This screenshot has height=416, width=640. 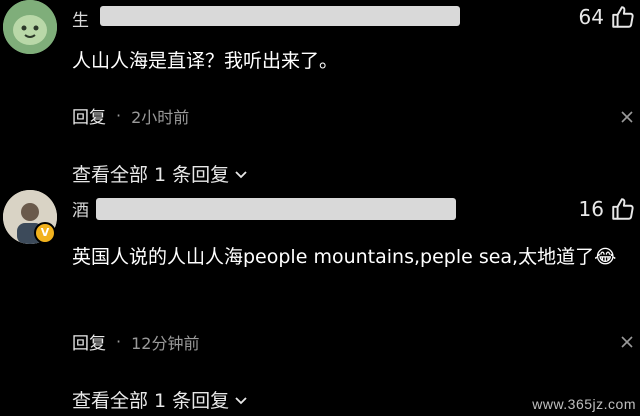 What do you see at coordinates (45, 233) in the screenshot?
I see `verified-badge-icon: V` at bounding box center [45, 233].